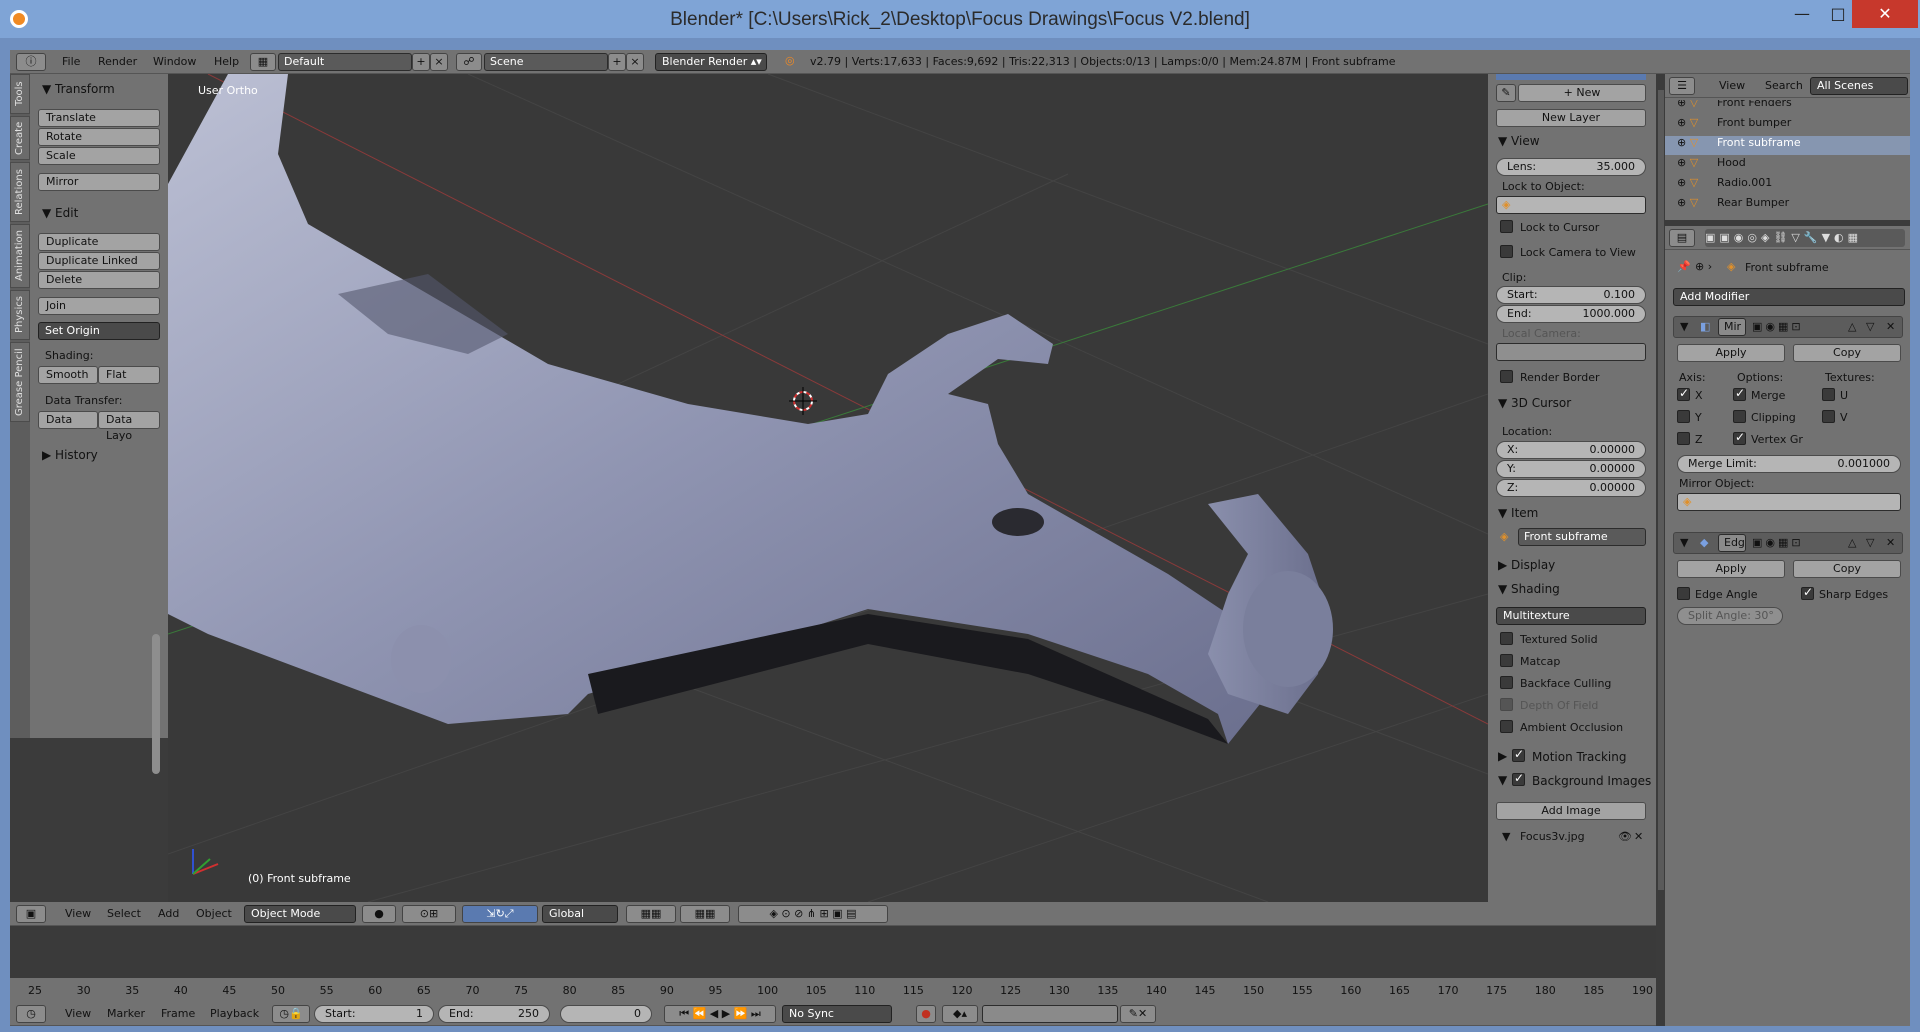 The width and height of the screenshot is (1920, 1032). Describe the element at coordinates (500, 914) in the screenshot. I see `manipulator-icons: ⇲↻⤢` at that location.